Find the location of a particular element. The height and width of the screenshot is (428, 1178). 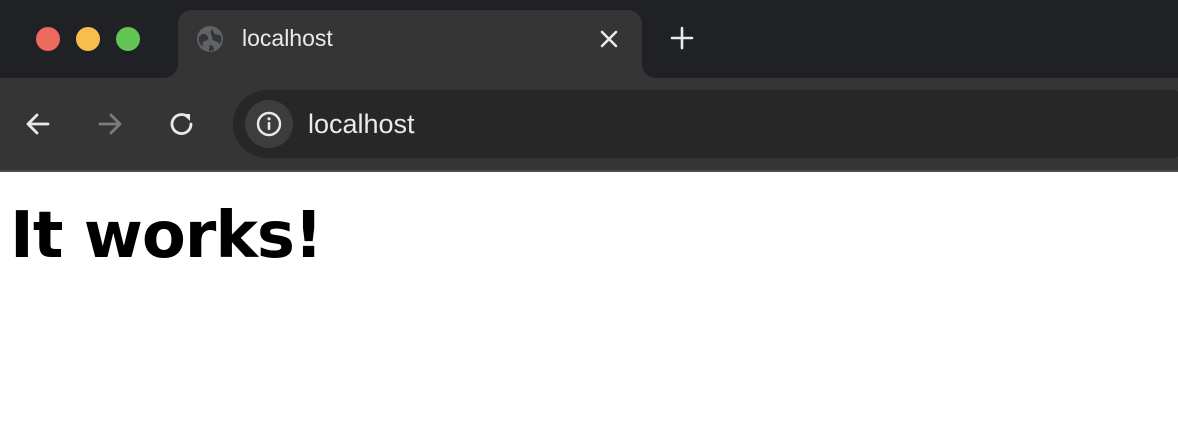

tab-localhost: localhost is located at coordinates (410, 44).